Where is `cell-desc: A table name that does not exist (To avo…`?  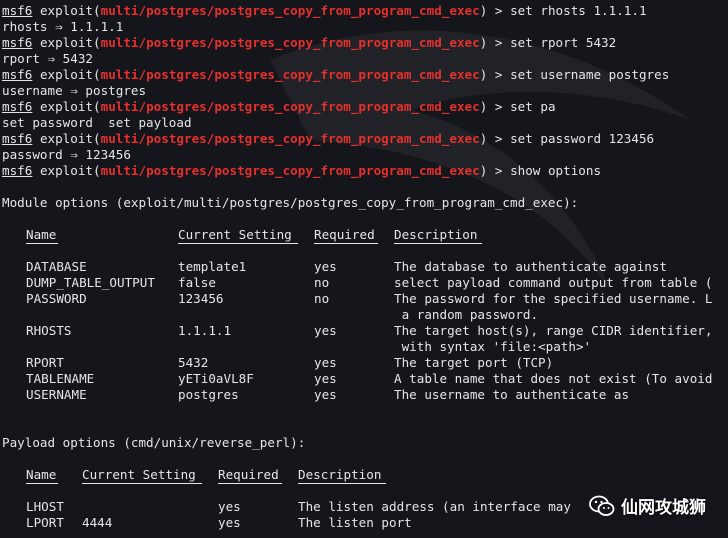
cell-desc: A table name that does not exist (To avo… is located at coordinates (553, 378).